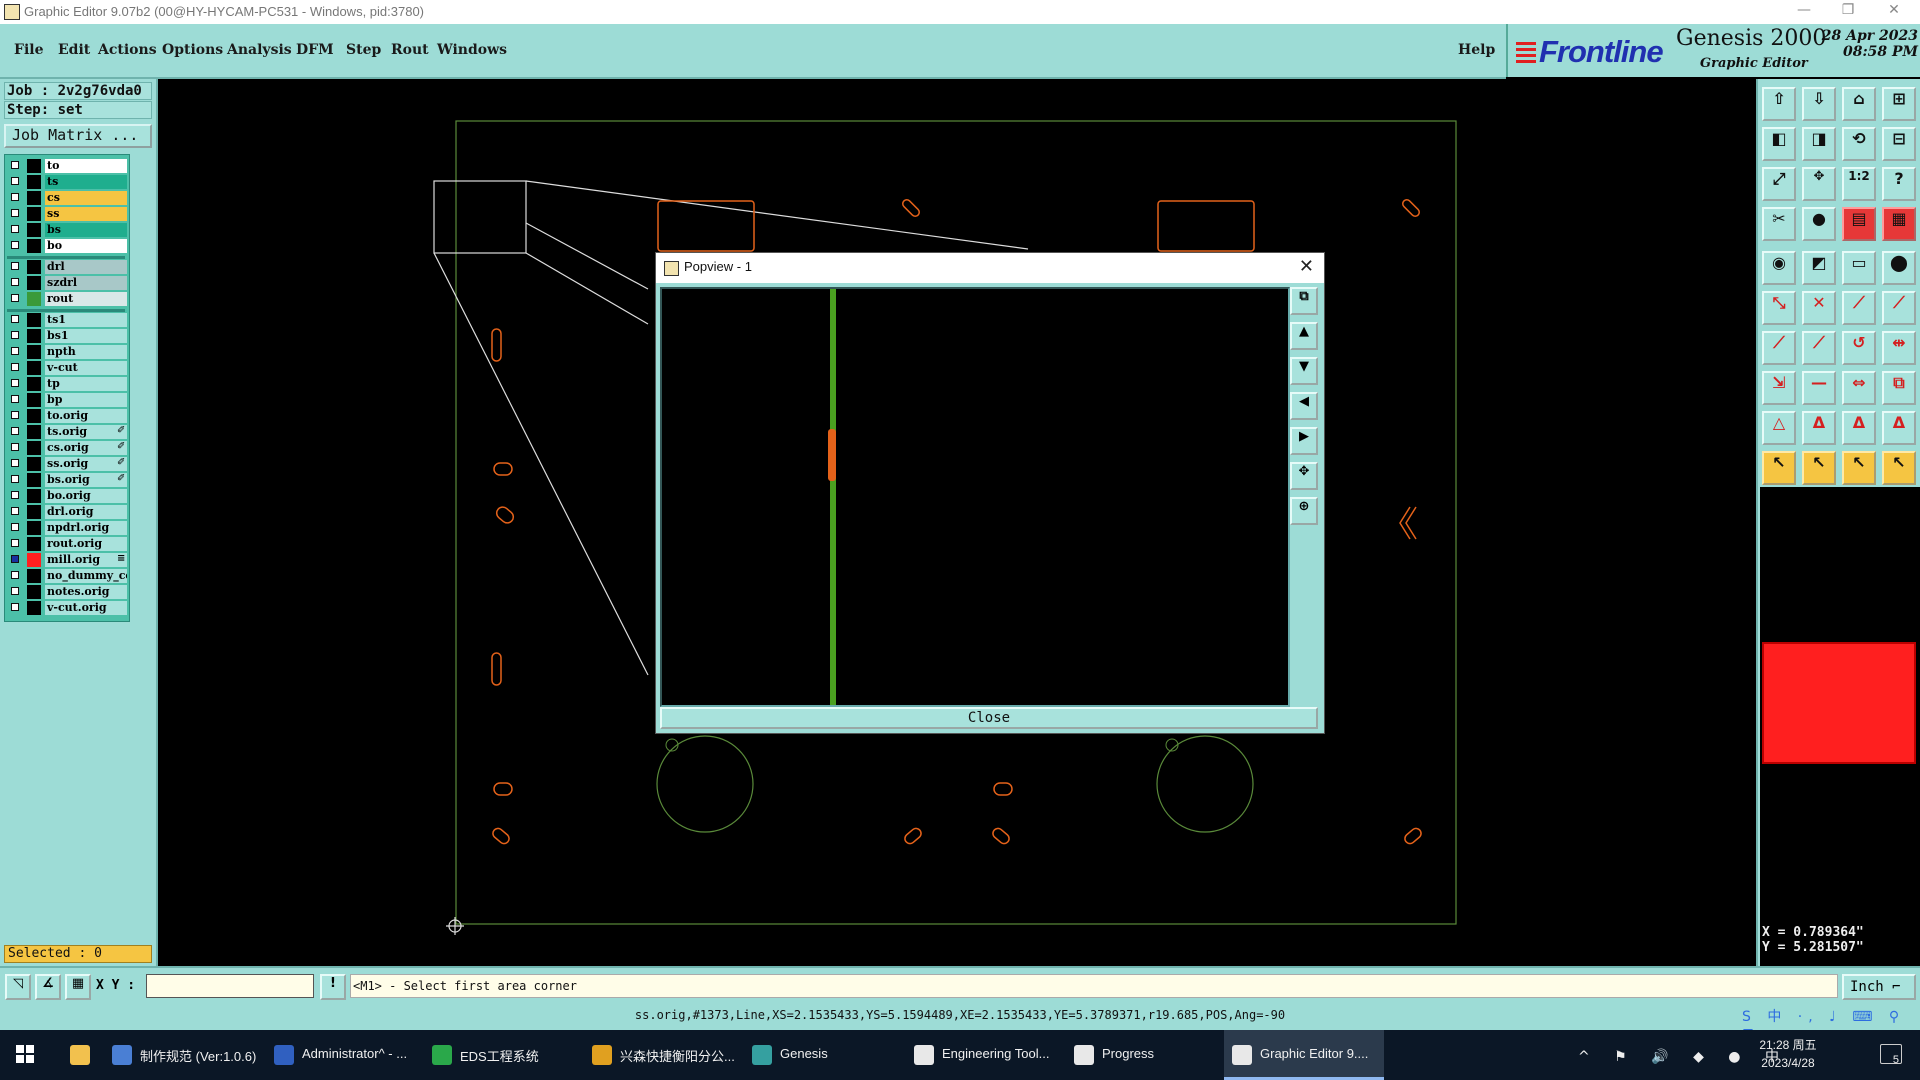 Image resolution: width=1920 pixels, height=1080 pixels. Describe the element at coordinates (1304, 336) in the screenshot. I see `popview-pan-up-icon: ▲` at that location.